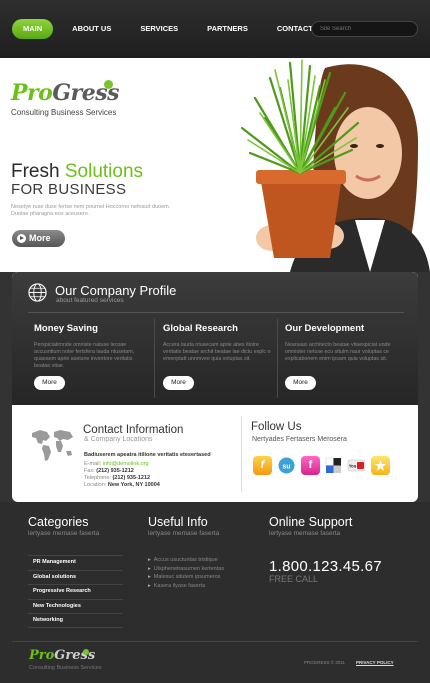 The height and width of the screenshot is (683, 430). I want to click on hero-title-solutions: Solutions, so click(104, 171).